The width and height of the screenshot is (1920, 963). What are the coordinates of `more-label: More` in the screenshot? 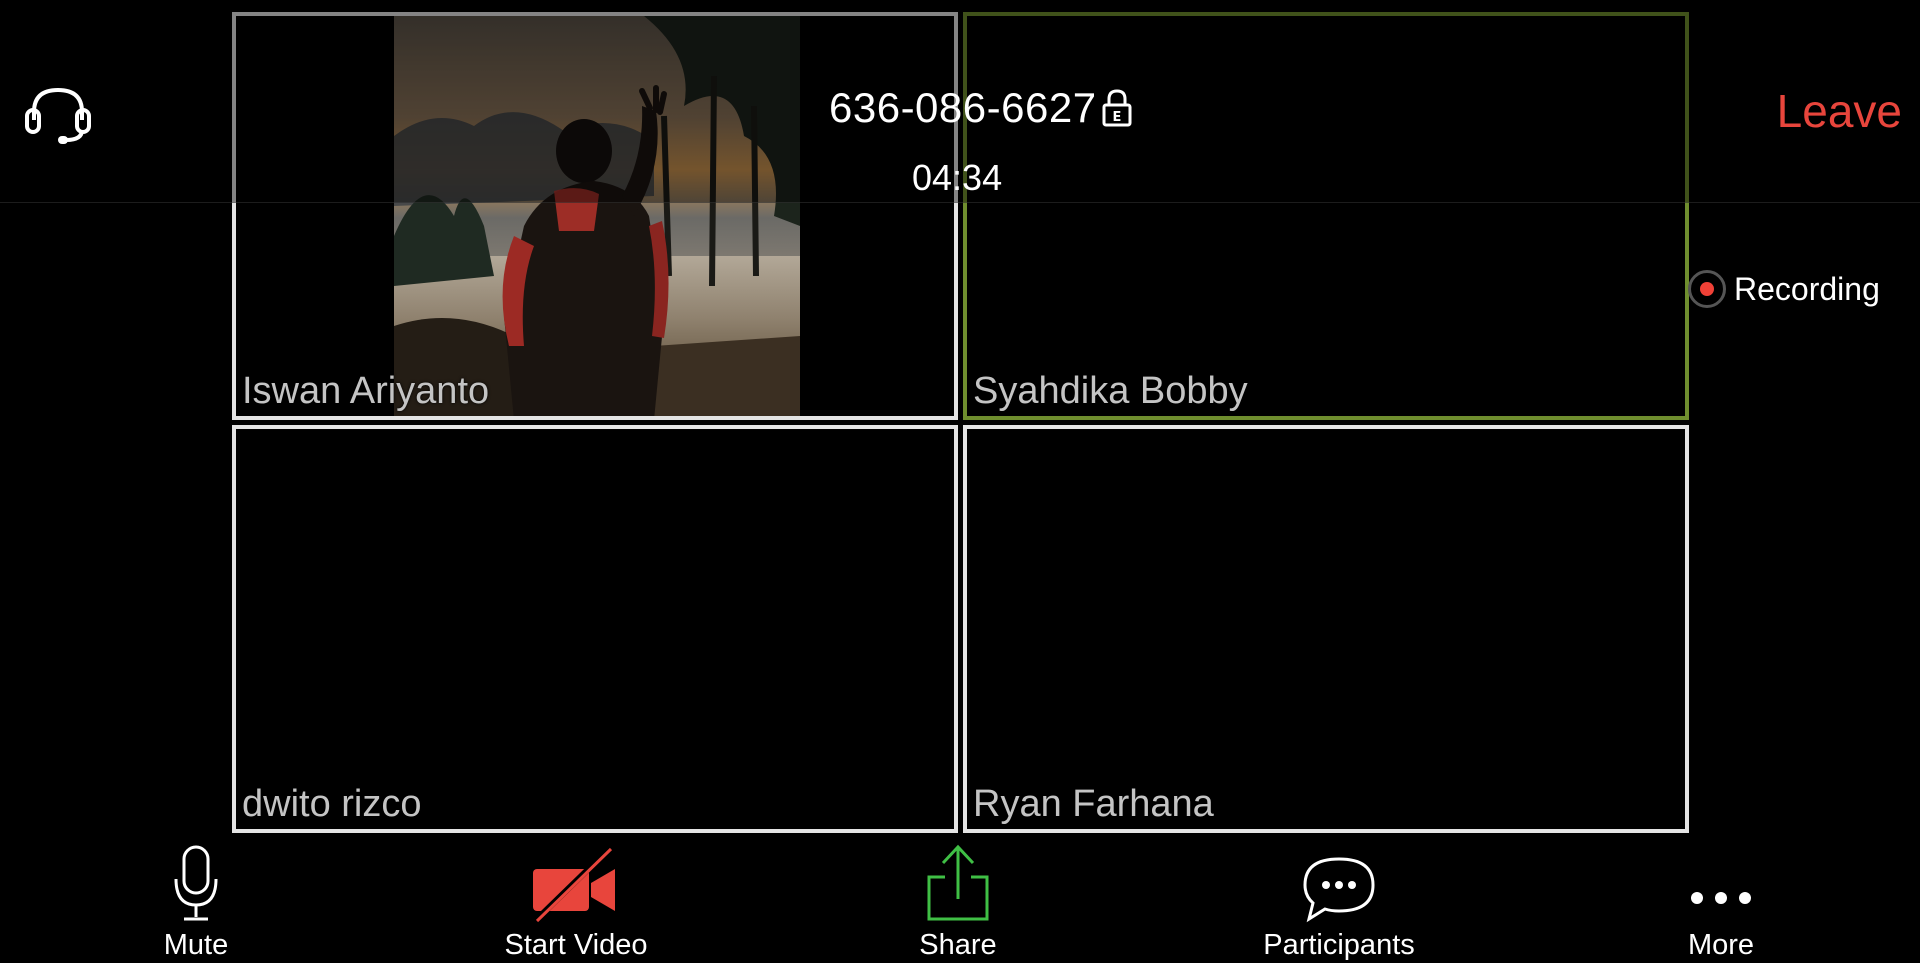 It's located at (1721, 945).